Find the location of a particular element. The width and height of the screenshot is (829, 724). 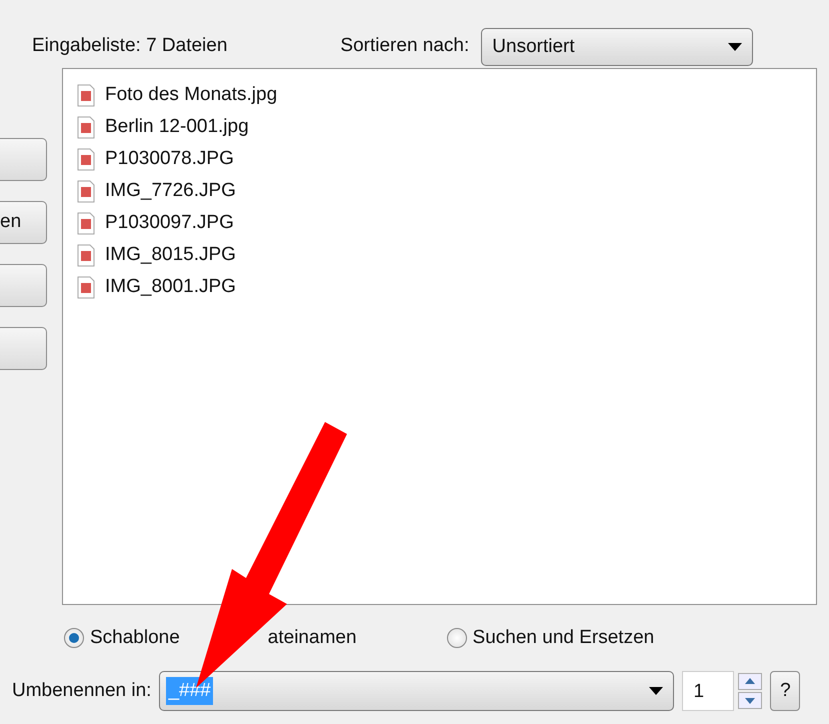

list-count-label: Eingabeliste: 7 Dateien is located at coordinates (130, 46).